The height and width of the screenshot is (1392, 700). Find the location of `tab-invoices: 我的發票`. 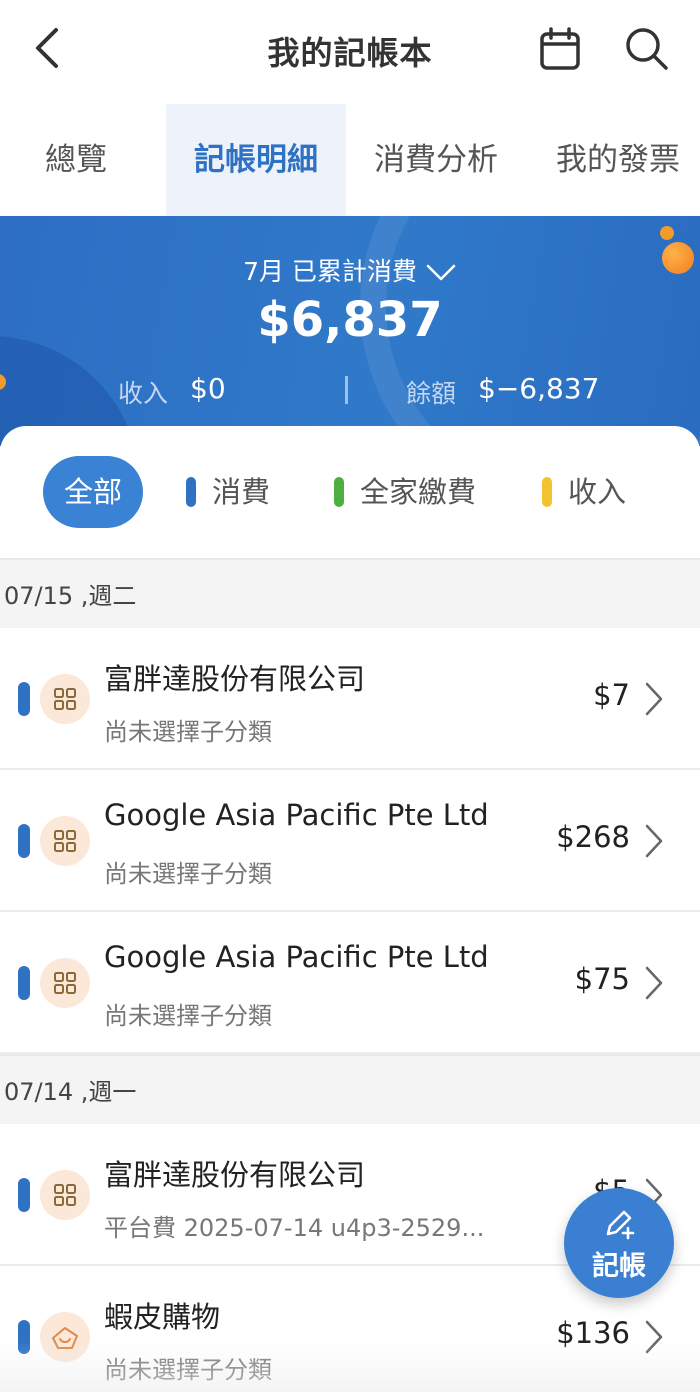

tab-invoices: 我的發票 is located at coordinates (618, 160).